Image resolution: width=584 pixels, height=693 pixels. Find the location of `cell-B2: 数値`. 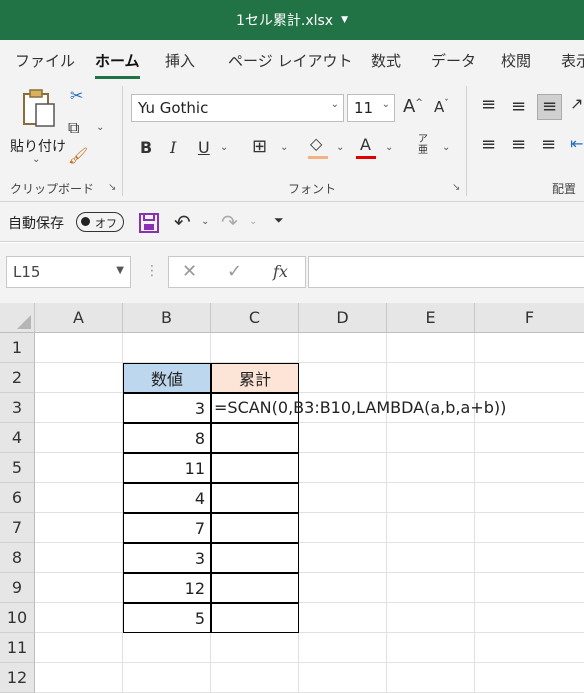

cell-B2: 数値 is located at coordinates (167, 378).